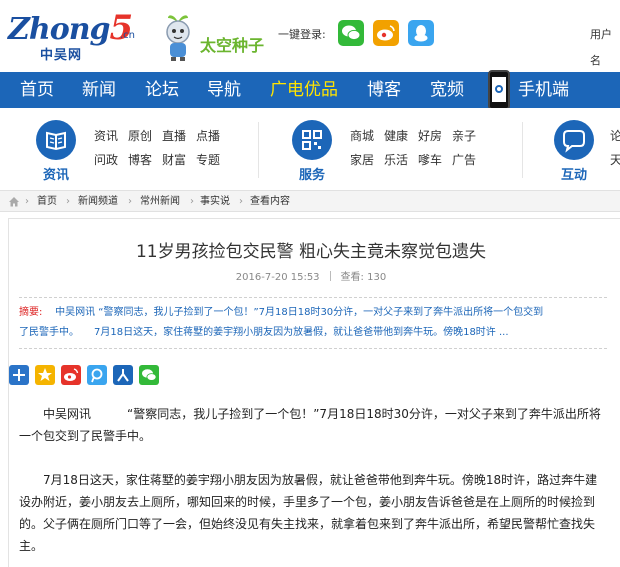 Image resolution: width=620 pixels, height=567 pixels. What do you see at coordinates (55, 175) in the screenshot?
I see `subnav-group-label: 资讯` at bounding box center [55, 175].